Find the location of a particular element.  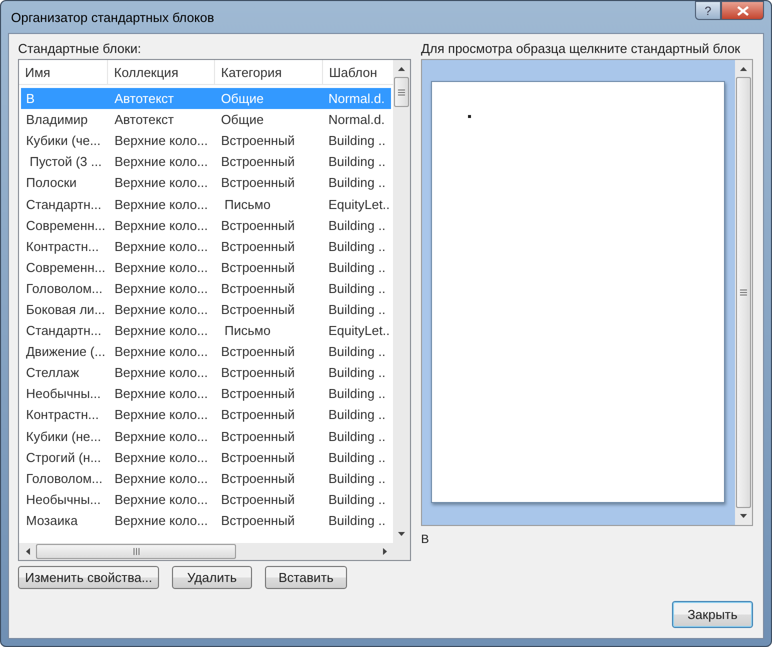

horizontal-scrollbar is located at coordinates (214, 551).